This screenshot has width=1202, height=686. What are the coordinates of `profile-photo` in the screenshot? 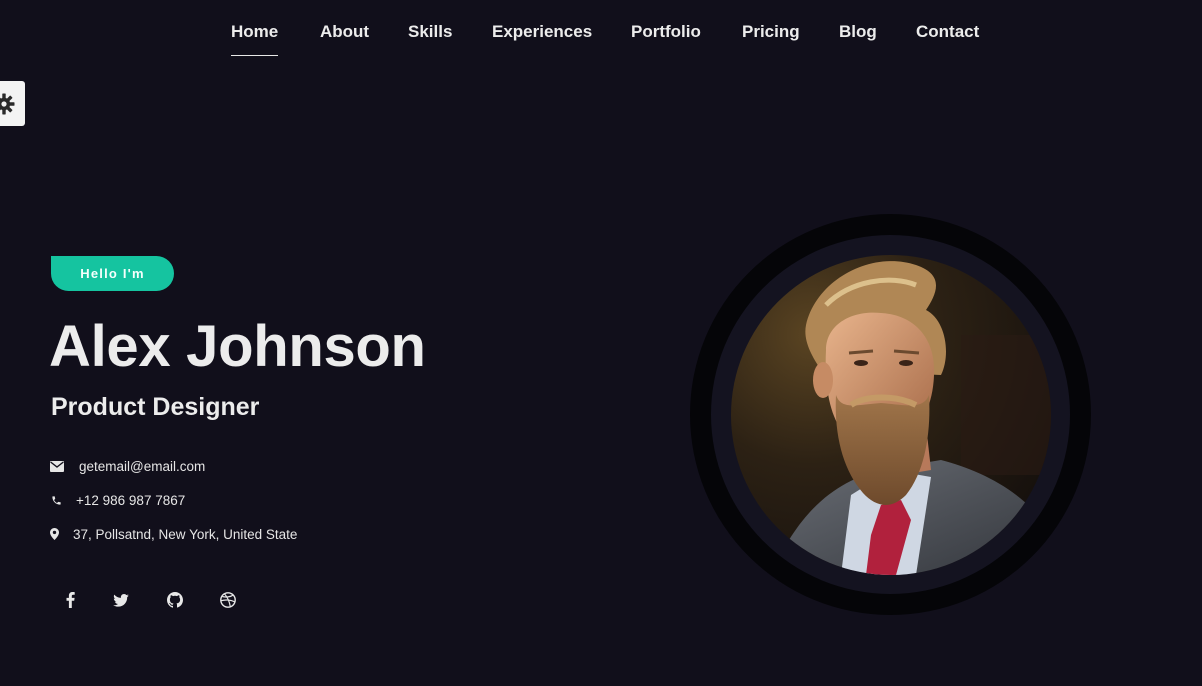 It's located at (891, 415).